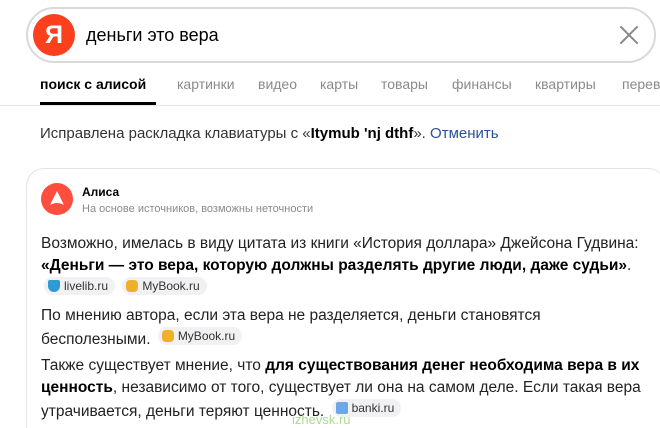  Describe the element at coordinates (54, 286) in the screenshot. I see `livelib-icon` at that location.